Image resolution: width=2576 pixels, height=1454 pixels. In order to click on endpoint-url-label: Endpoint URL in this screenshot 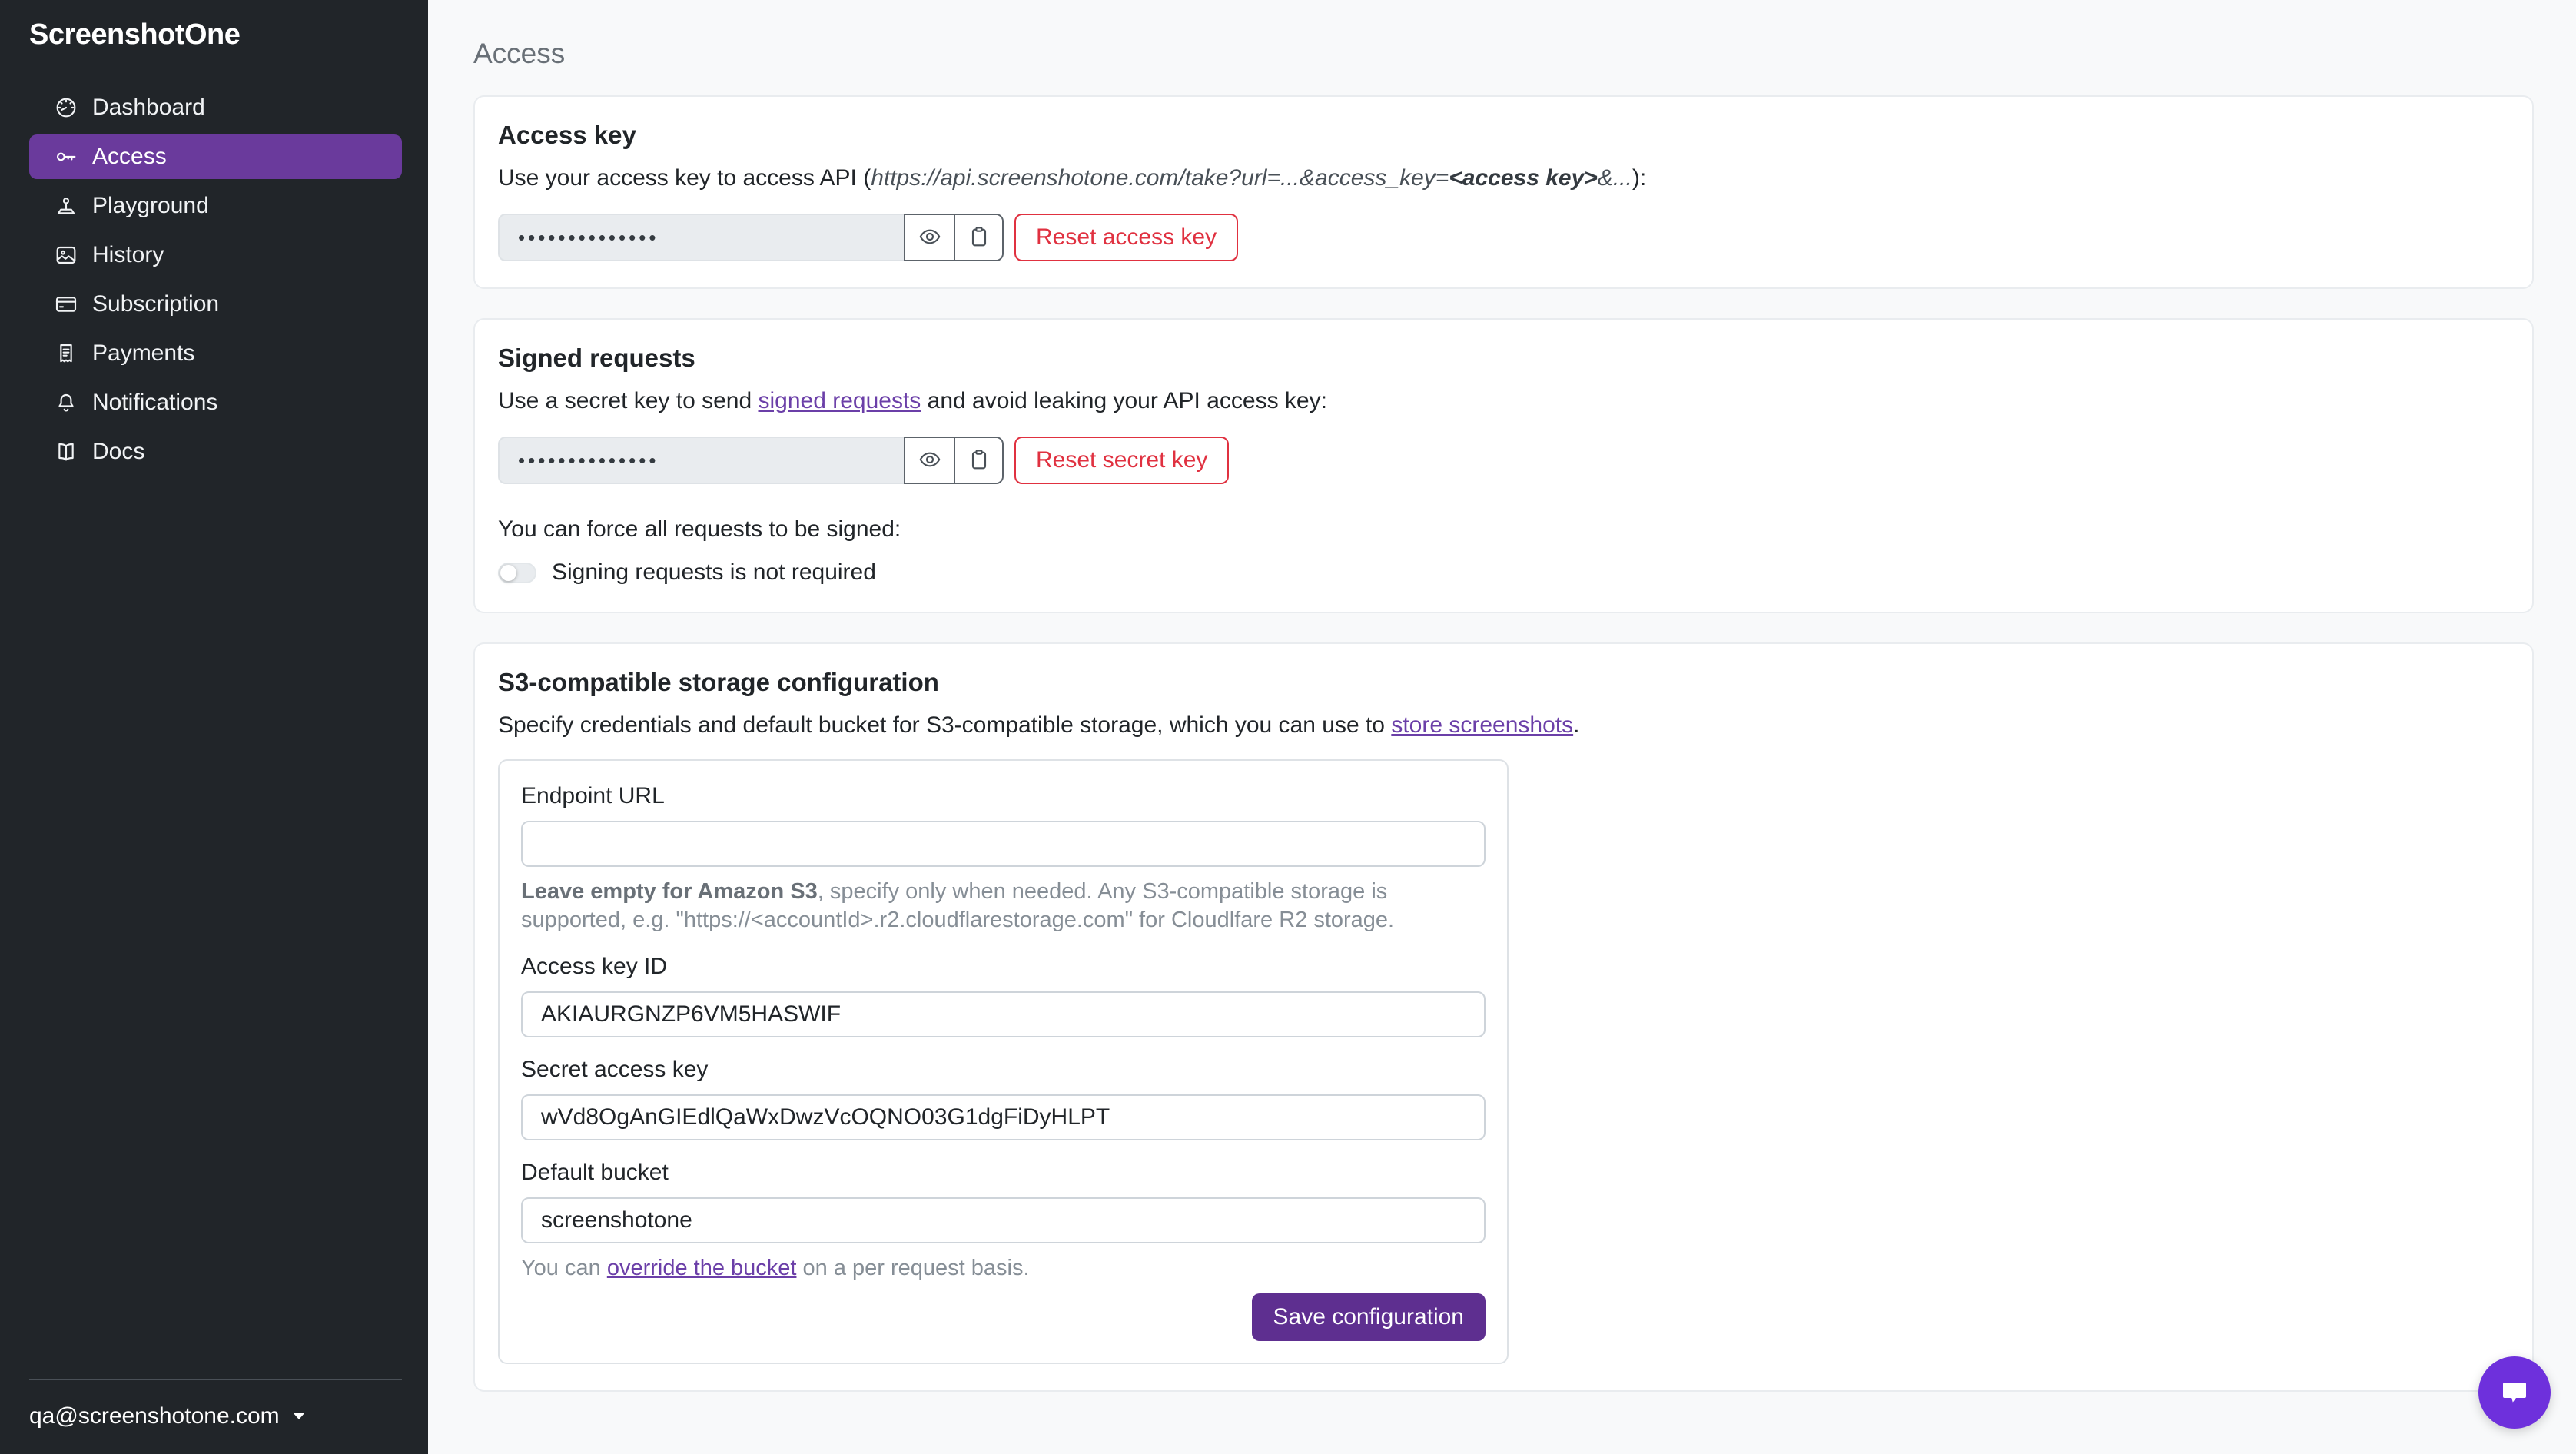, I will do `click(593, 796)`.